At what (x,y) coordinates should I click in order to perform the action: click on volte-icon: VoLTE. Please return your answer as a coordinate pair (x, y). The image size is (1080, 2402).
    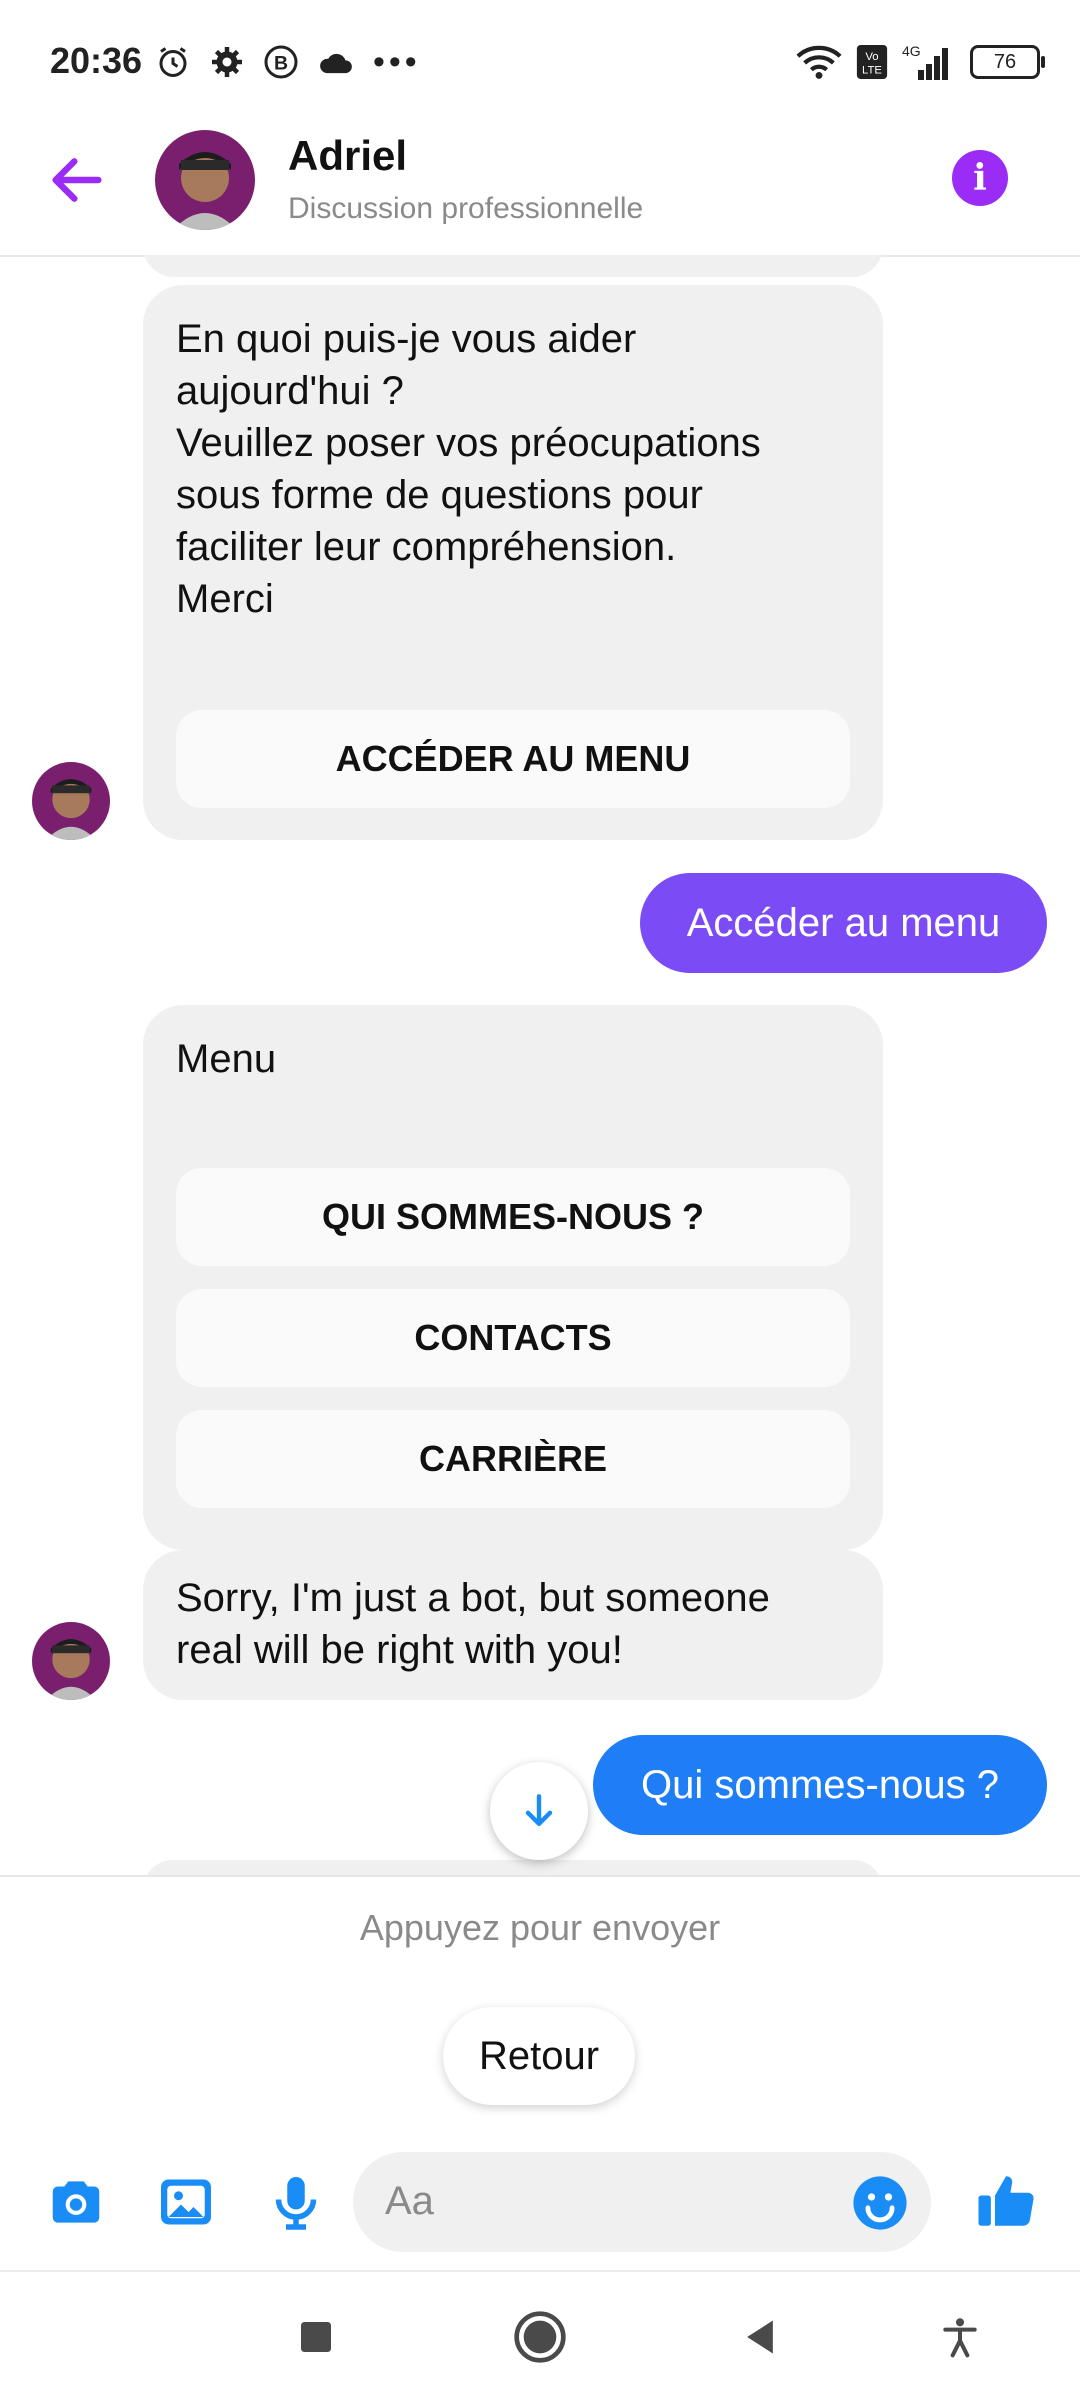
    Looking at the image, I should click on (872, 62).